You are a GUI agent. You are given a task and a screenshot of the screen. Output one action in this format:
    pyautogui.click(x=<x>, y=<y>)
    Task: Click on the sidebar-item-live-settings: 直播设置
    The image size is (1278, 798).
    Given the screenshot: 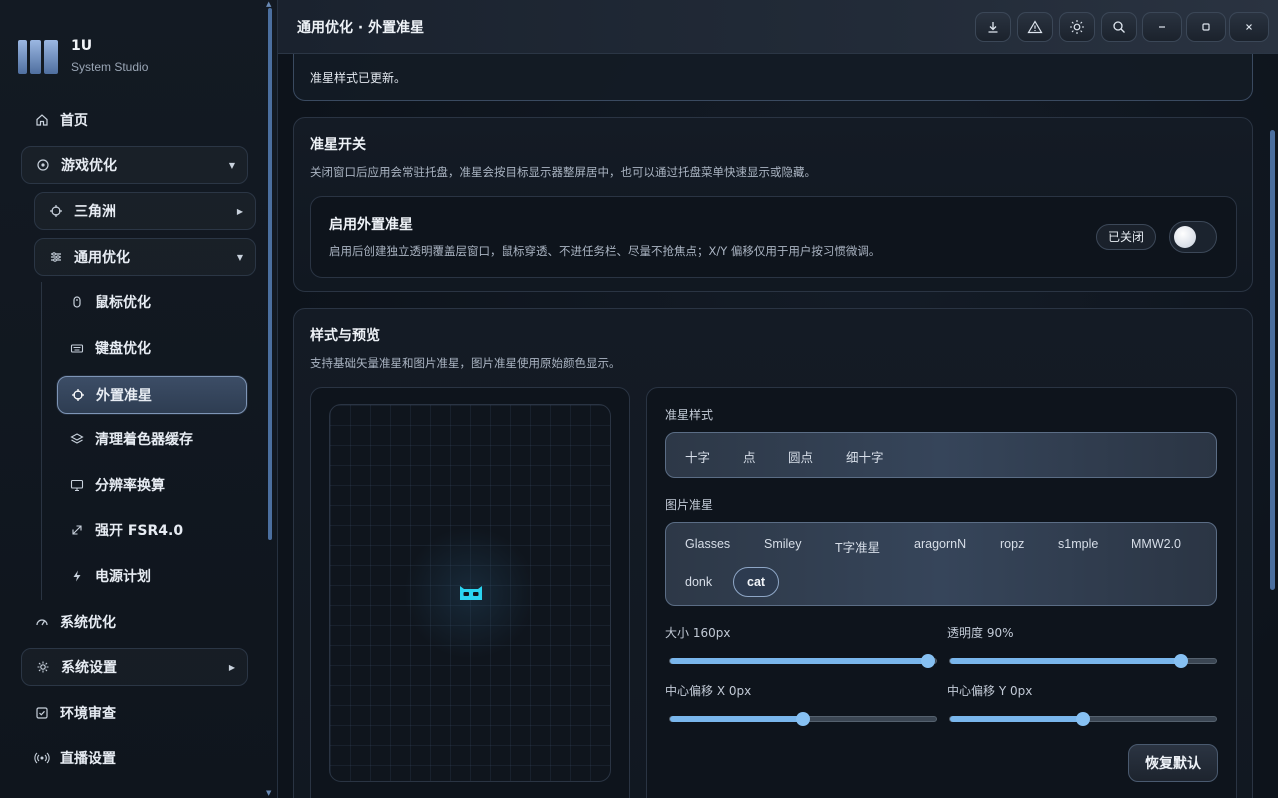 What is the action you would take?
    pyautogui.click(x=139, y=758)
    